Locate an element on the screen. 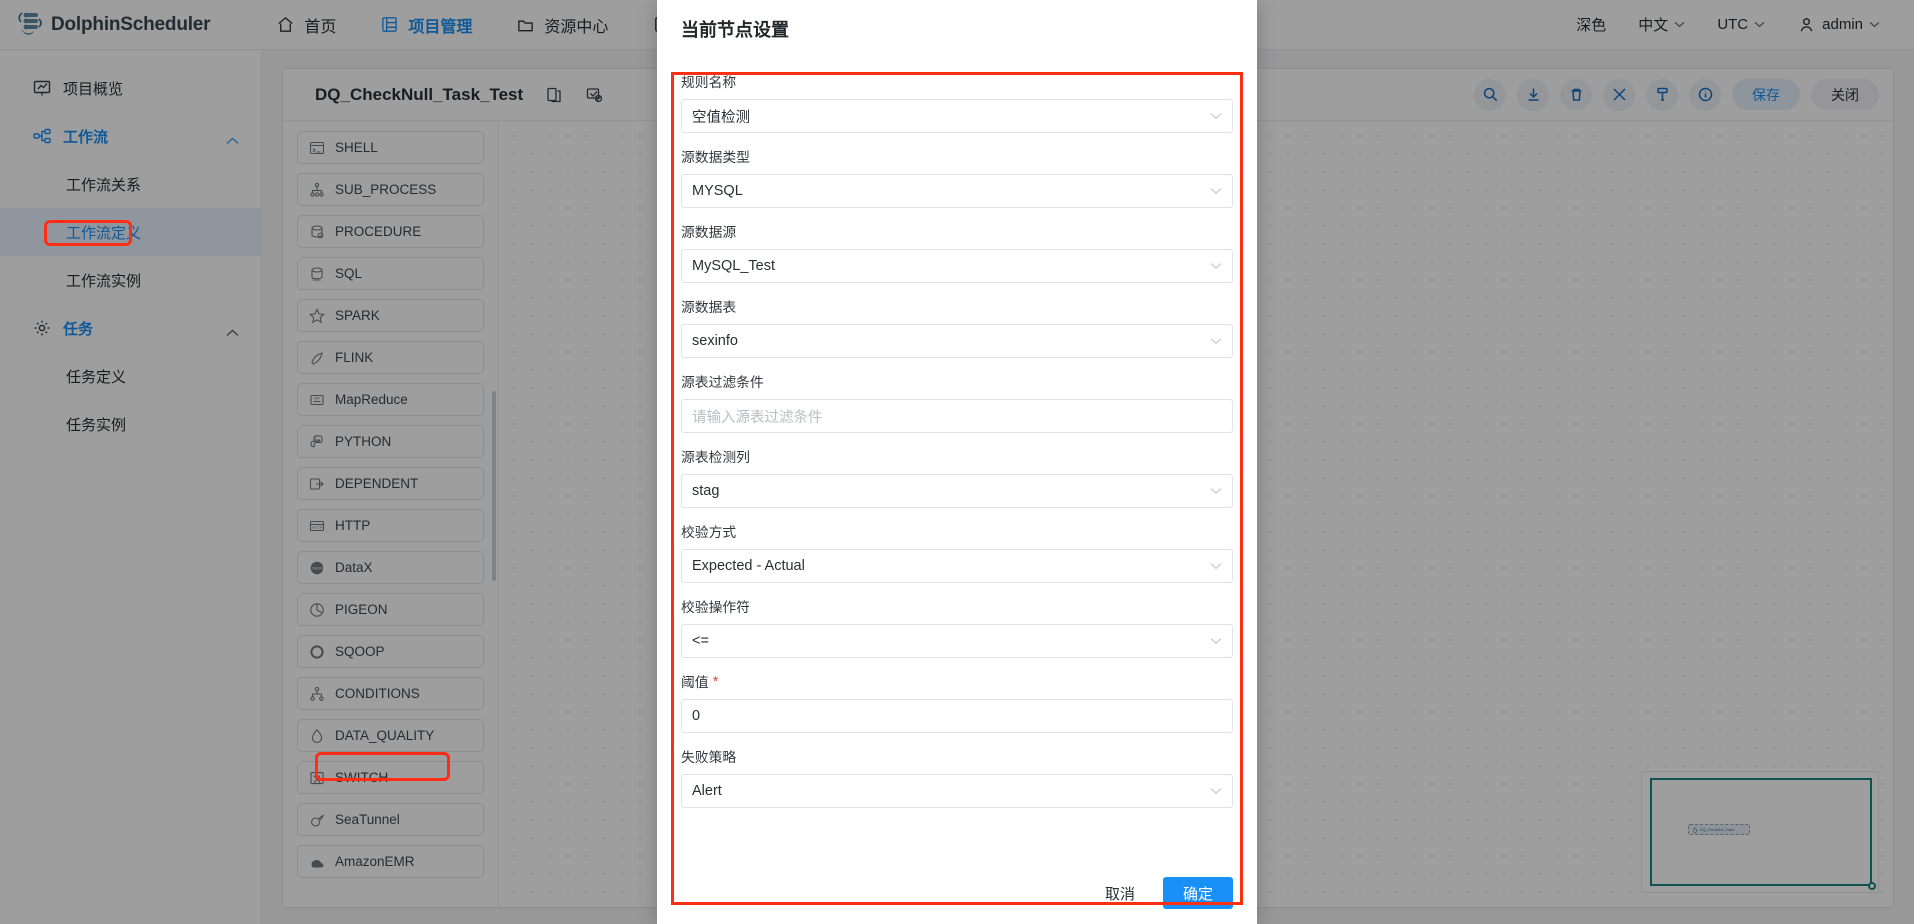  form-field-value: 0 is located at coordinates (696, 716).